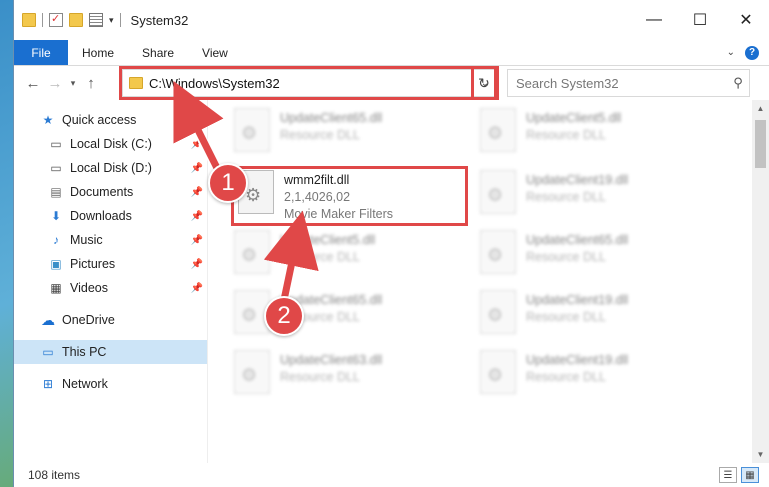 The height and width of the screenshot is (487, 769). I want to click on sidebar-item-onedrive: ☁ OneDrive, so click(110, 320).